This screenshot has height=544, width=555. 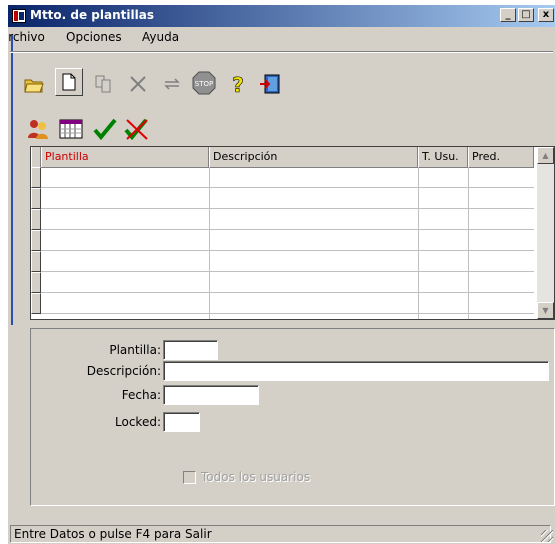 I want to click on window-title: Mtto. de plantillas, so click(x=92, y=15).